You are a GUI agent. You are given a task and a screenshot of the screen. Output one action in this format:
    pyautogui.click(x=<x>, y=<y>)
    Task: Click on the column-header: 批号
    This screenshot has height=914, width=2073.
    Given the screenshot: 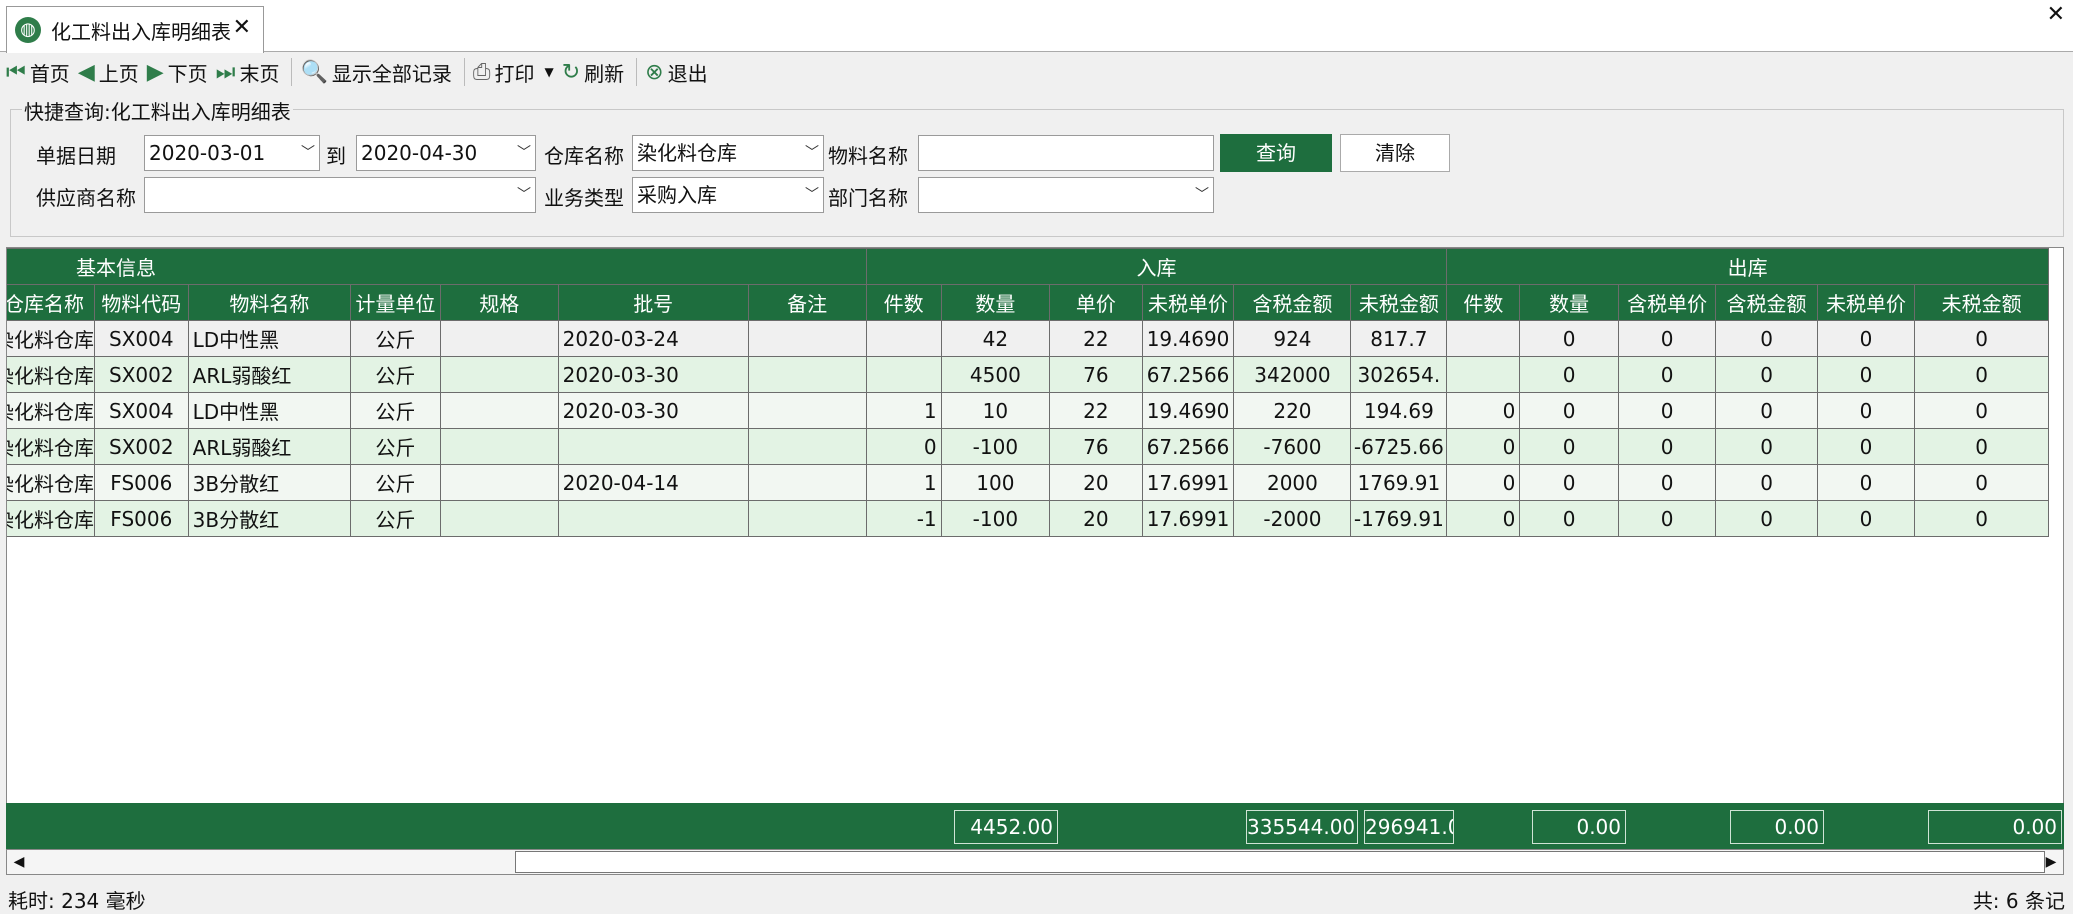 What is the action you would take?
    pyautogui.click(x=653, y=302)
    